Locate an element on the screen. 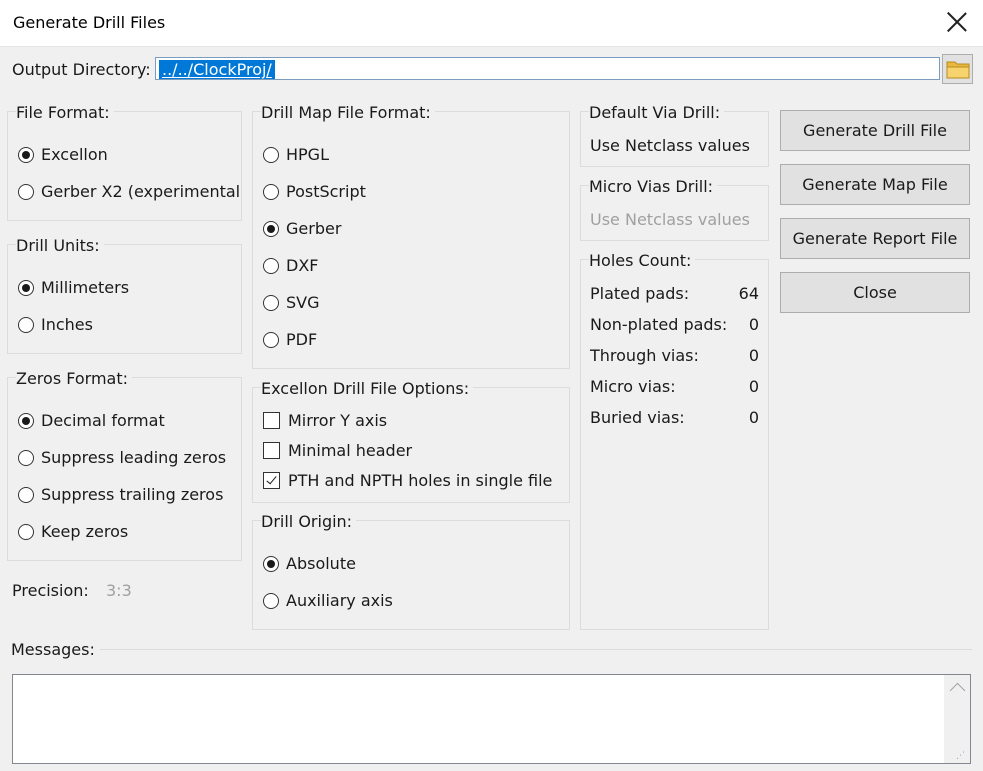 Image resolution: width=983 pixels, height=771 pixels. radio-label: Suppress leading zeros is located at coordinates (134, 457).